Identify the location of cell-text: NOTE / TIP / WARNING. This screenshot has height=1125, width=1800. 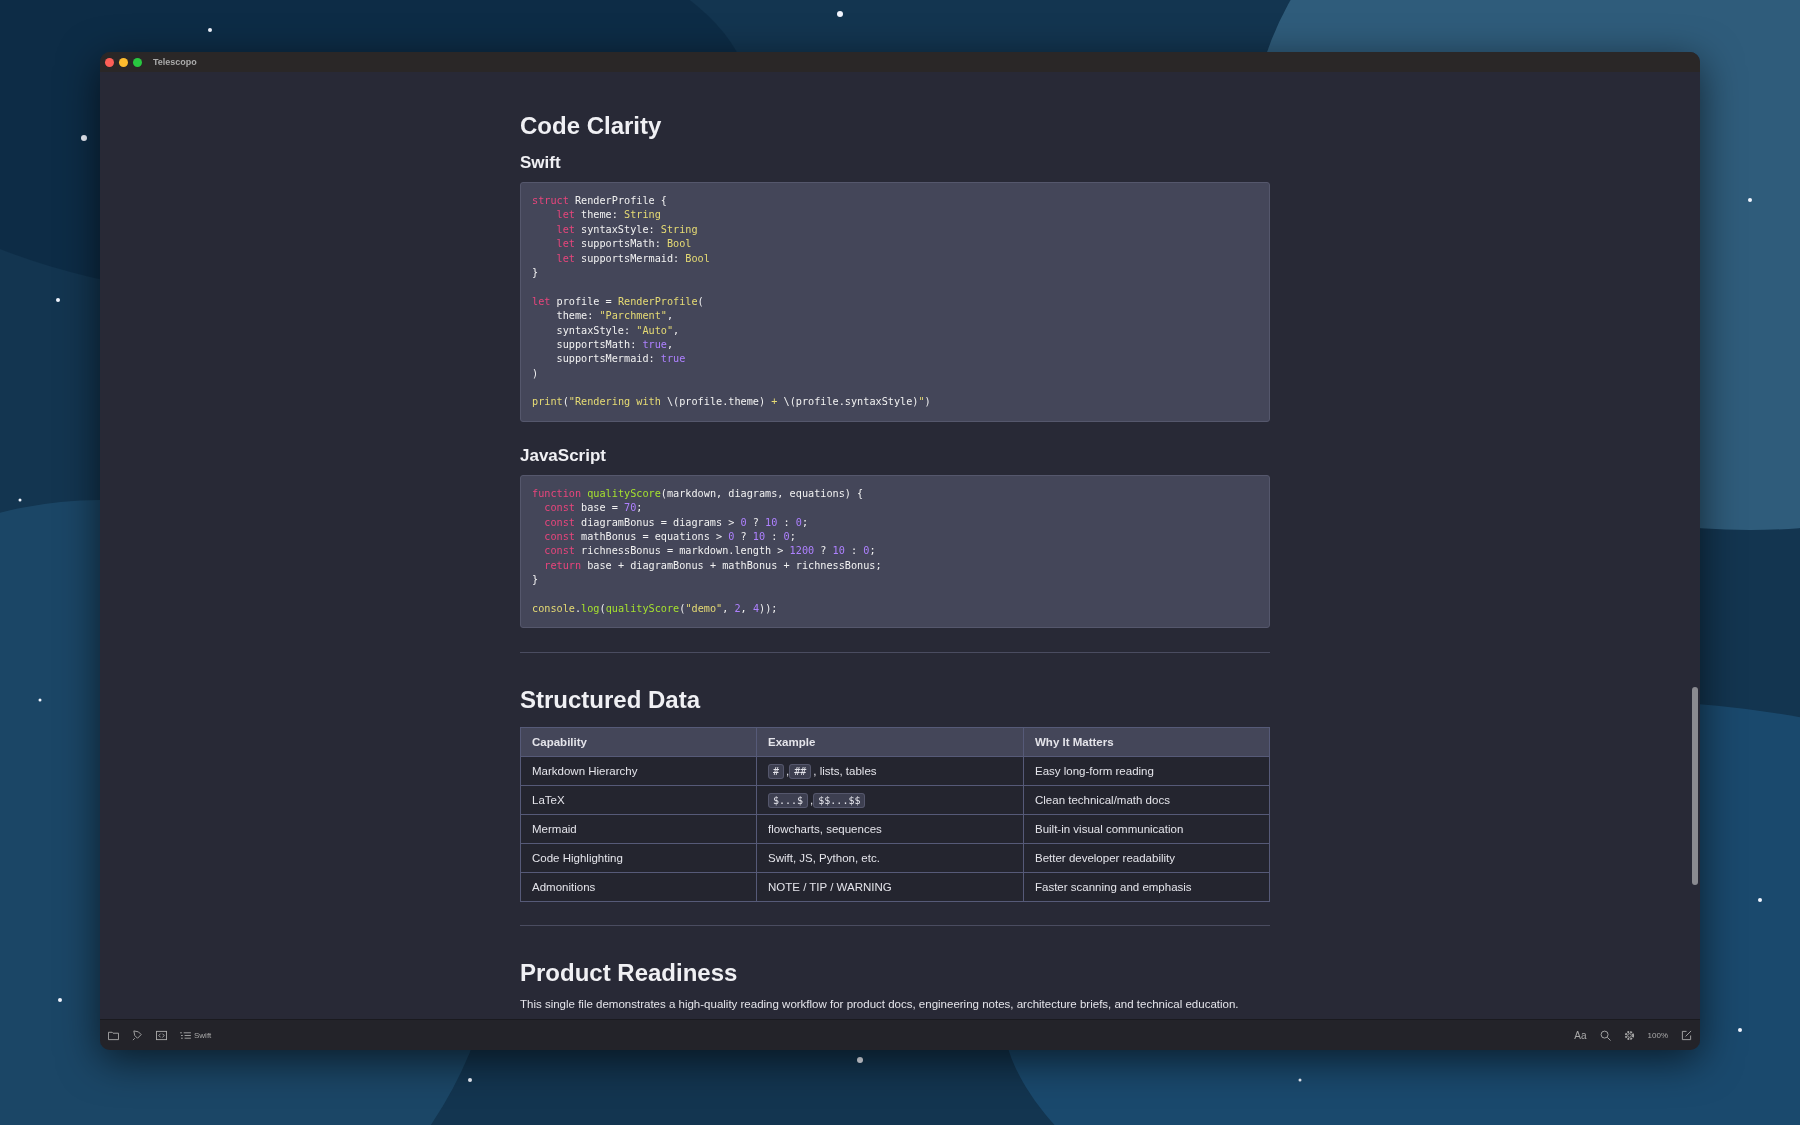
(830, 887).